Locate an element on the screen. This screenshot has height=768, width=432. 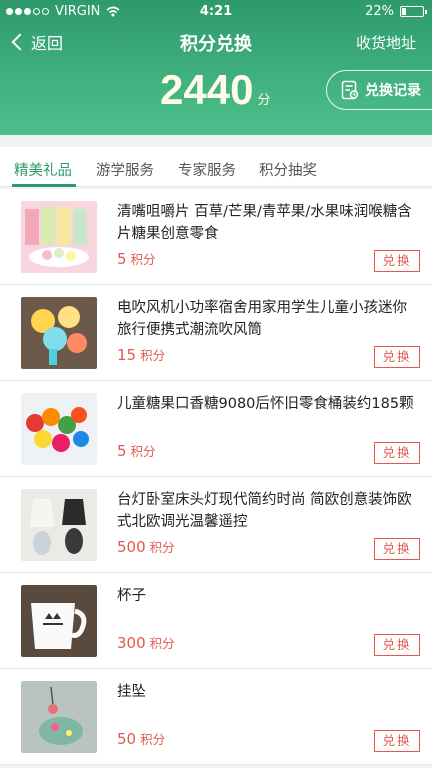
product-points: 500 积分 is located at coordinates (146, 546).